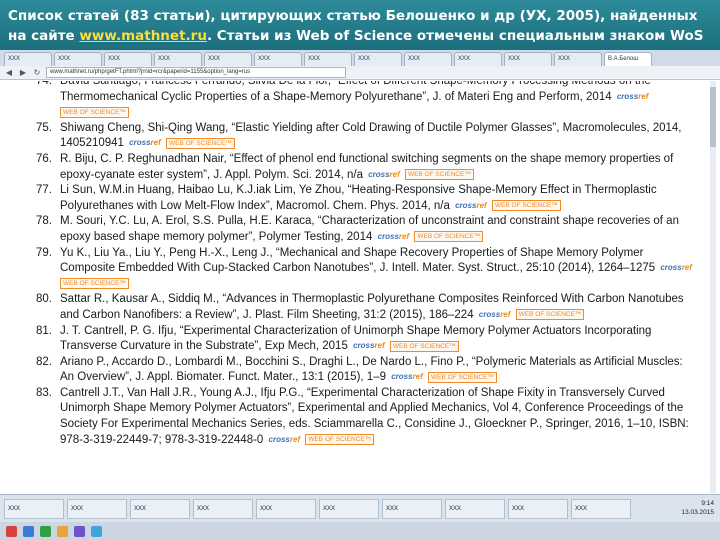 The image size is (720, 540). What do you see at coordinates (44, 84) in the screenshot?
I see `reference-number: 74.` at bounding box center [44, 84].